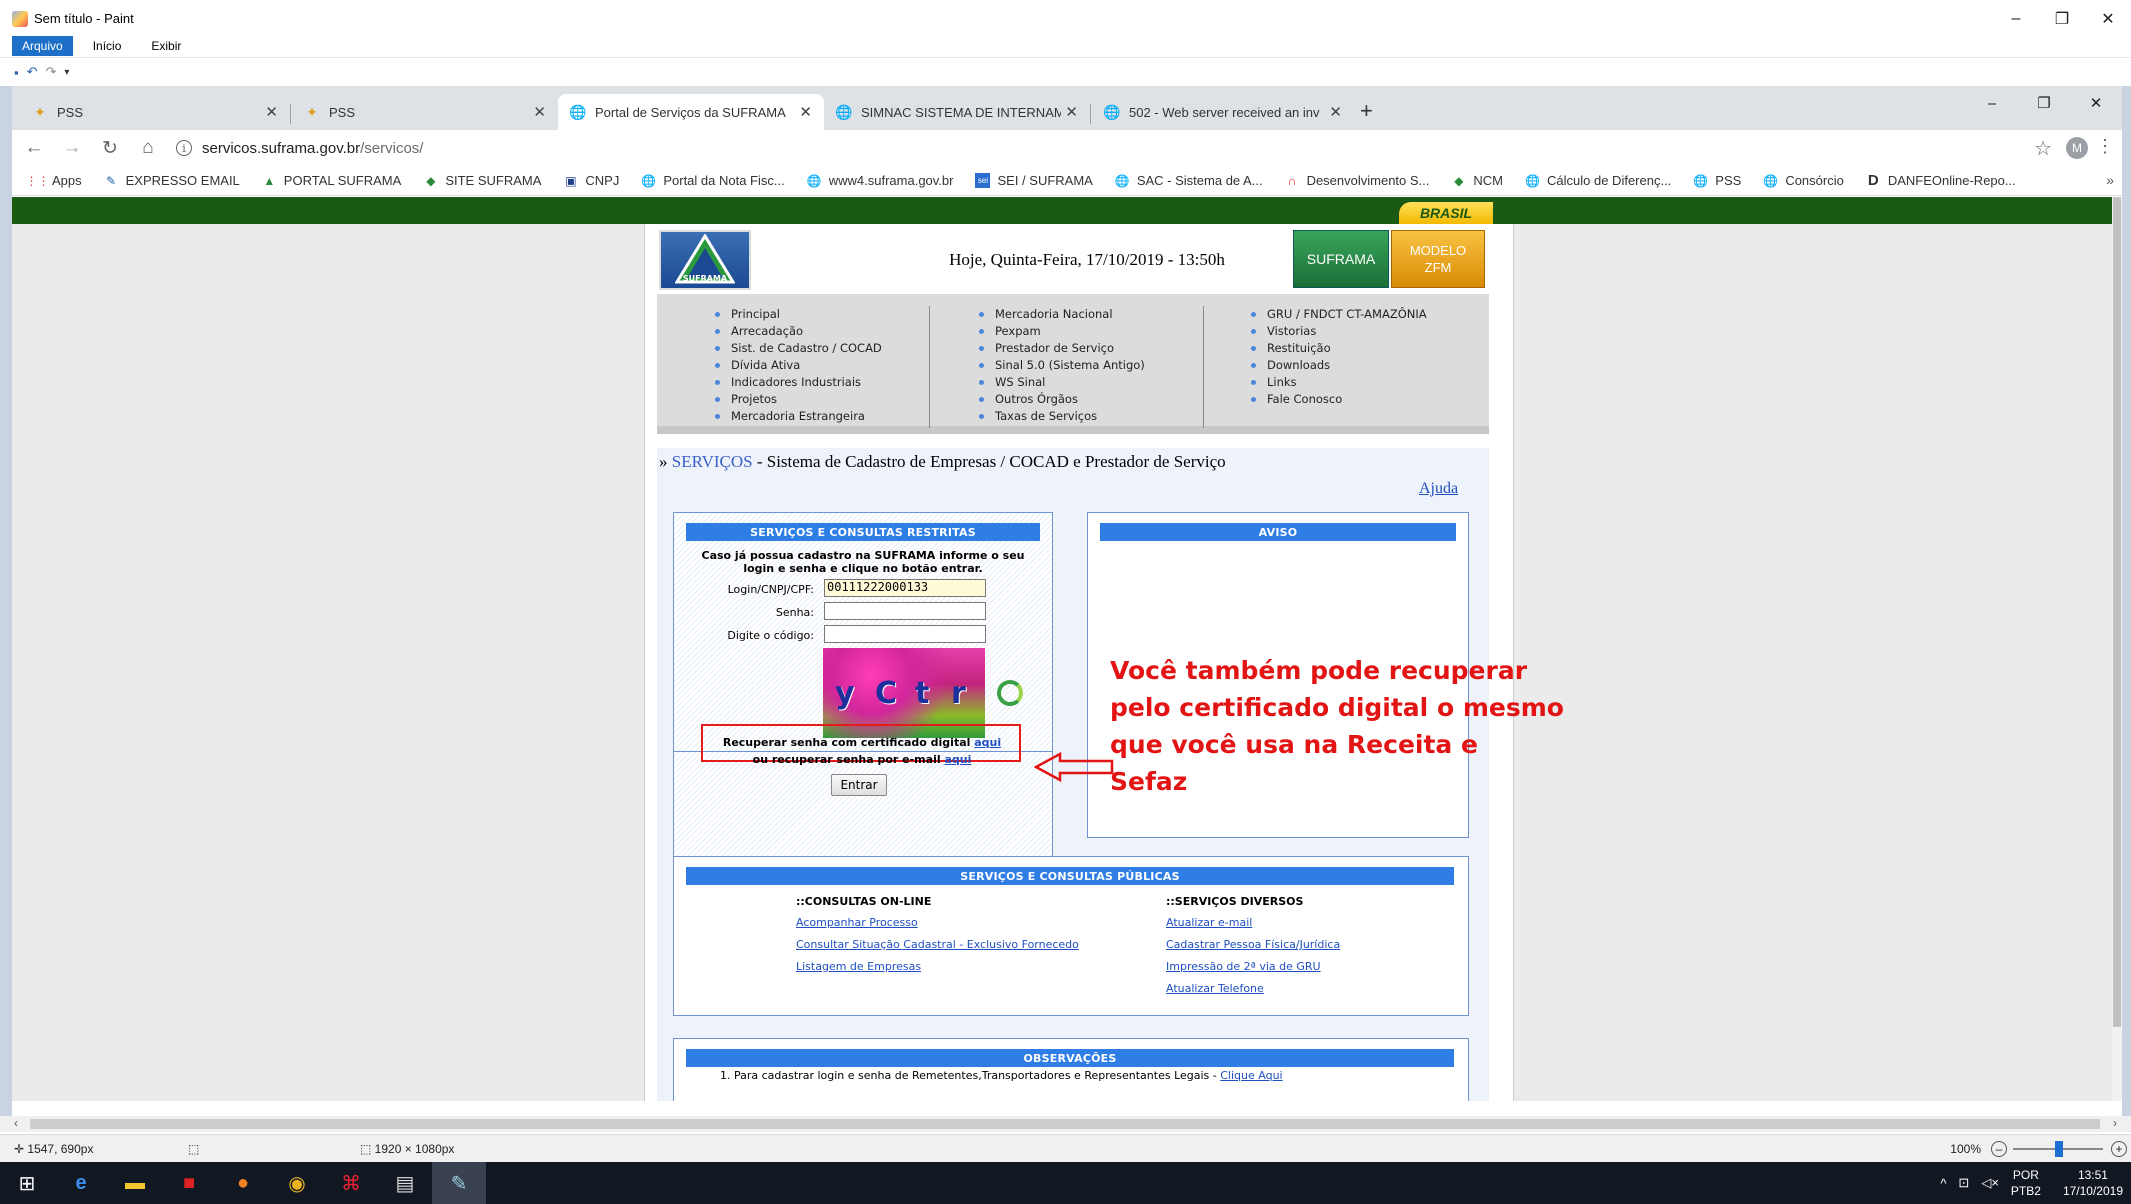 This screenshot has height=1204, width=2131. I want to click on refresh-captcha-icon, so click(1010, 693).